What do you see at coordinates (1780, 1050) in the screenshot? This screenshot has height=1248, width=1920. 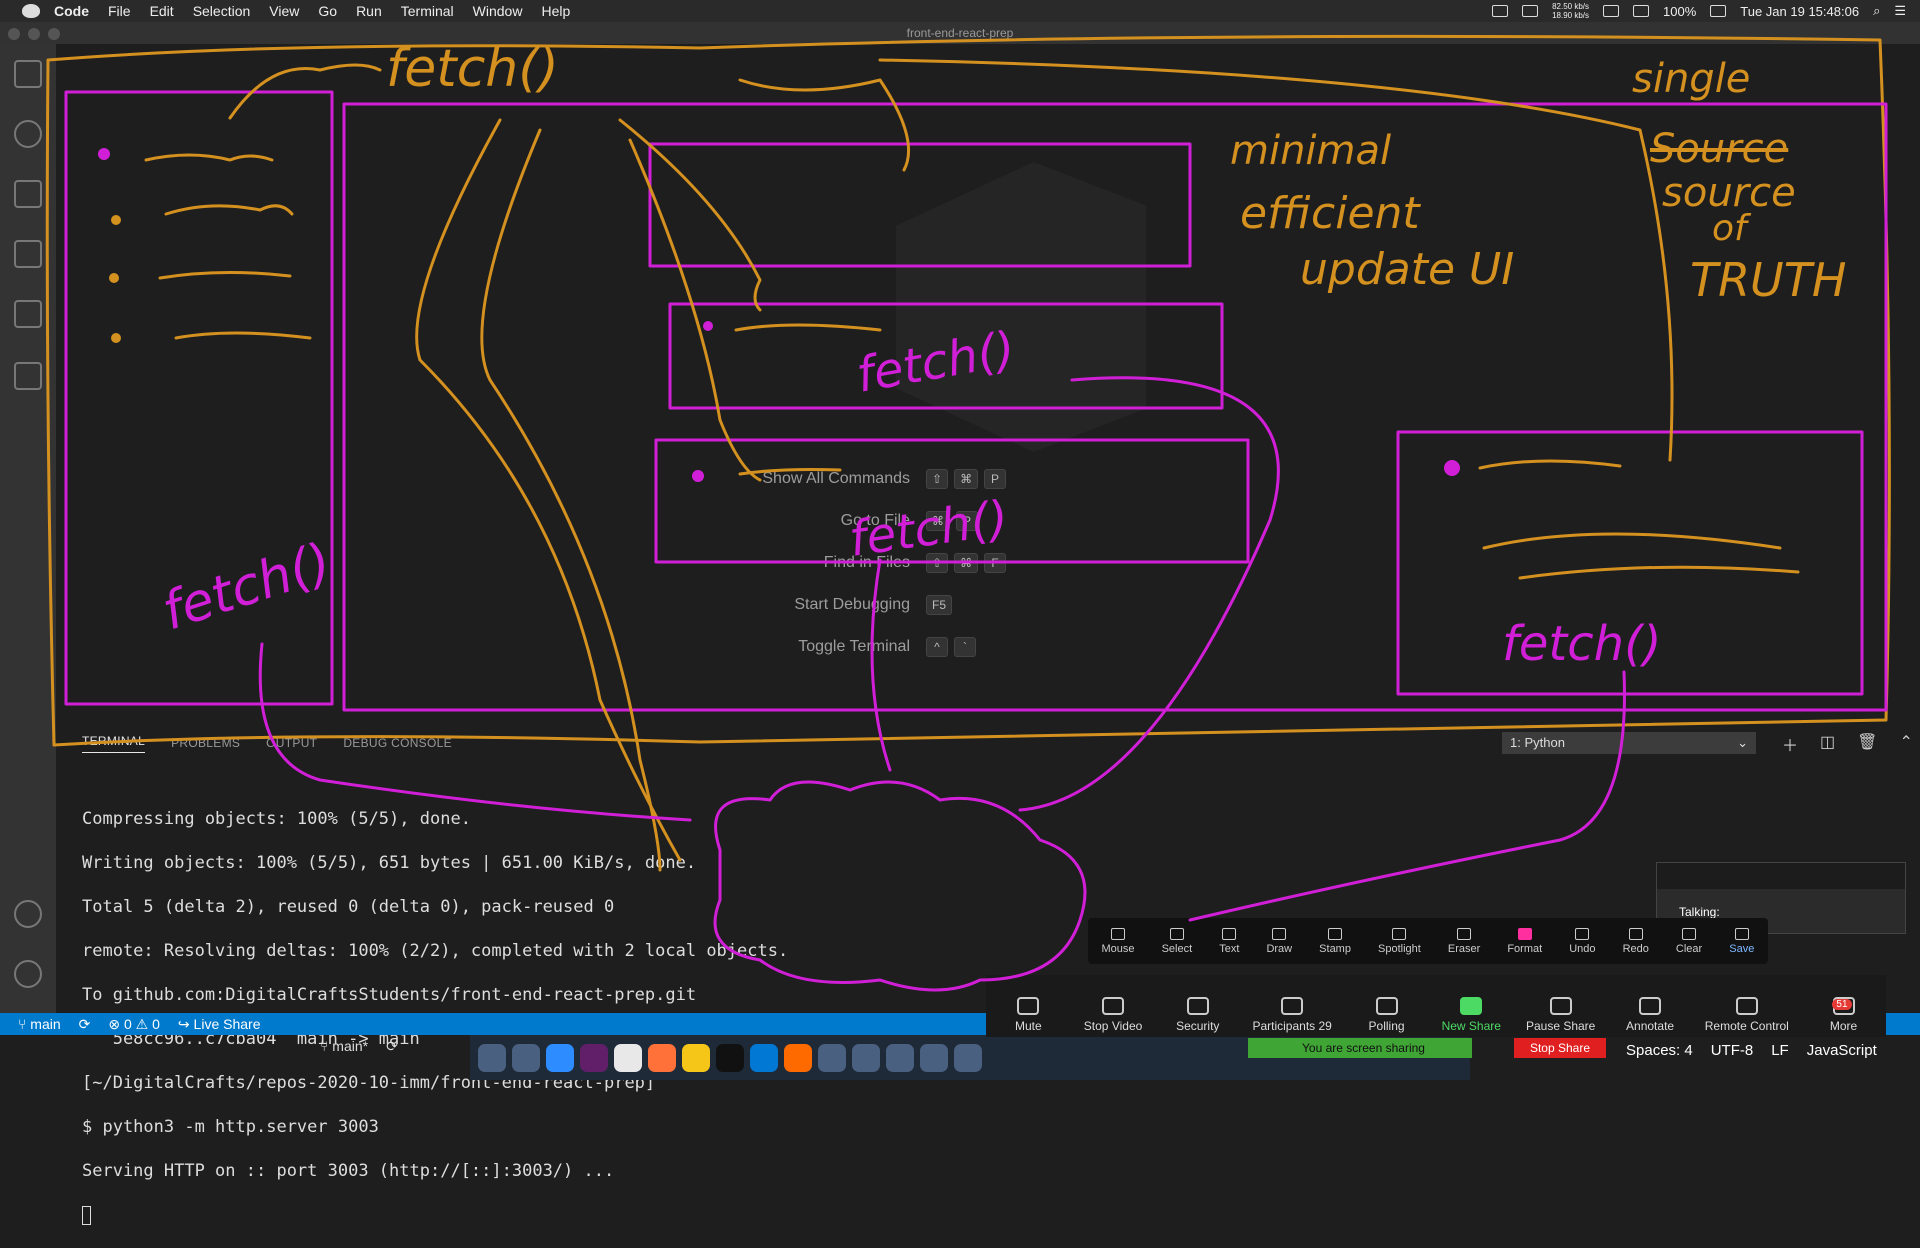 I see `eol-status: LF` at bounding box center [1780, 1050].